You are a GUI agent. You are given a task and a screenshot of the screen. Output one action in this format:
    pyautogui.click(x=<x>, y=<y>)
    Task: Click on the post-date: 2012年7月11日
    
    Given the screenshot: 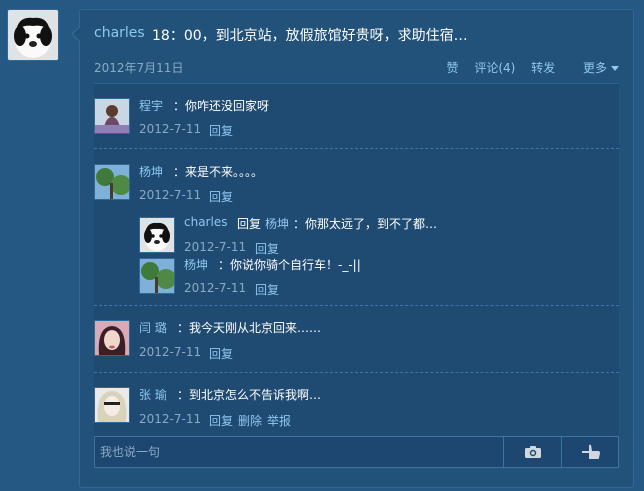 What is the action you would take?
    pyautogui.click(x=138, y=67)
    